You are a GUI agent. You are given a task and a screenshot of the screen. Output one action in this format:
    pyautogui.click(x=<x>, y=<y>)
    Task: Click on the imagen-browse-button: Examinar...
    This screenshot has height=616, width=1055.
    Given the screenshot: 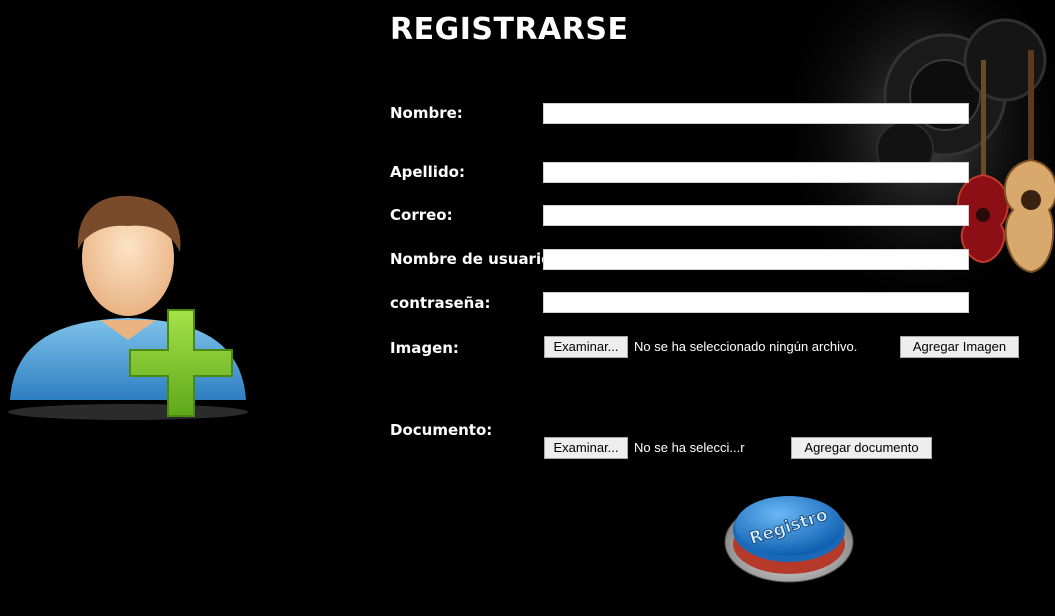 What is the action you would take?
    pyautogui.click(x=586, y=347)
    